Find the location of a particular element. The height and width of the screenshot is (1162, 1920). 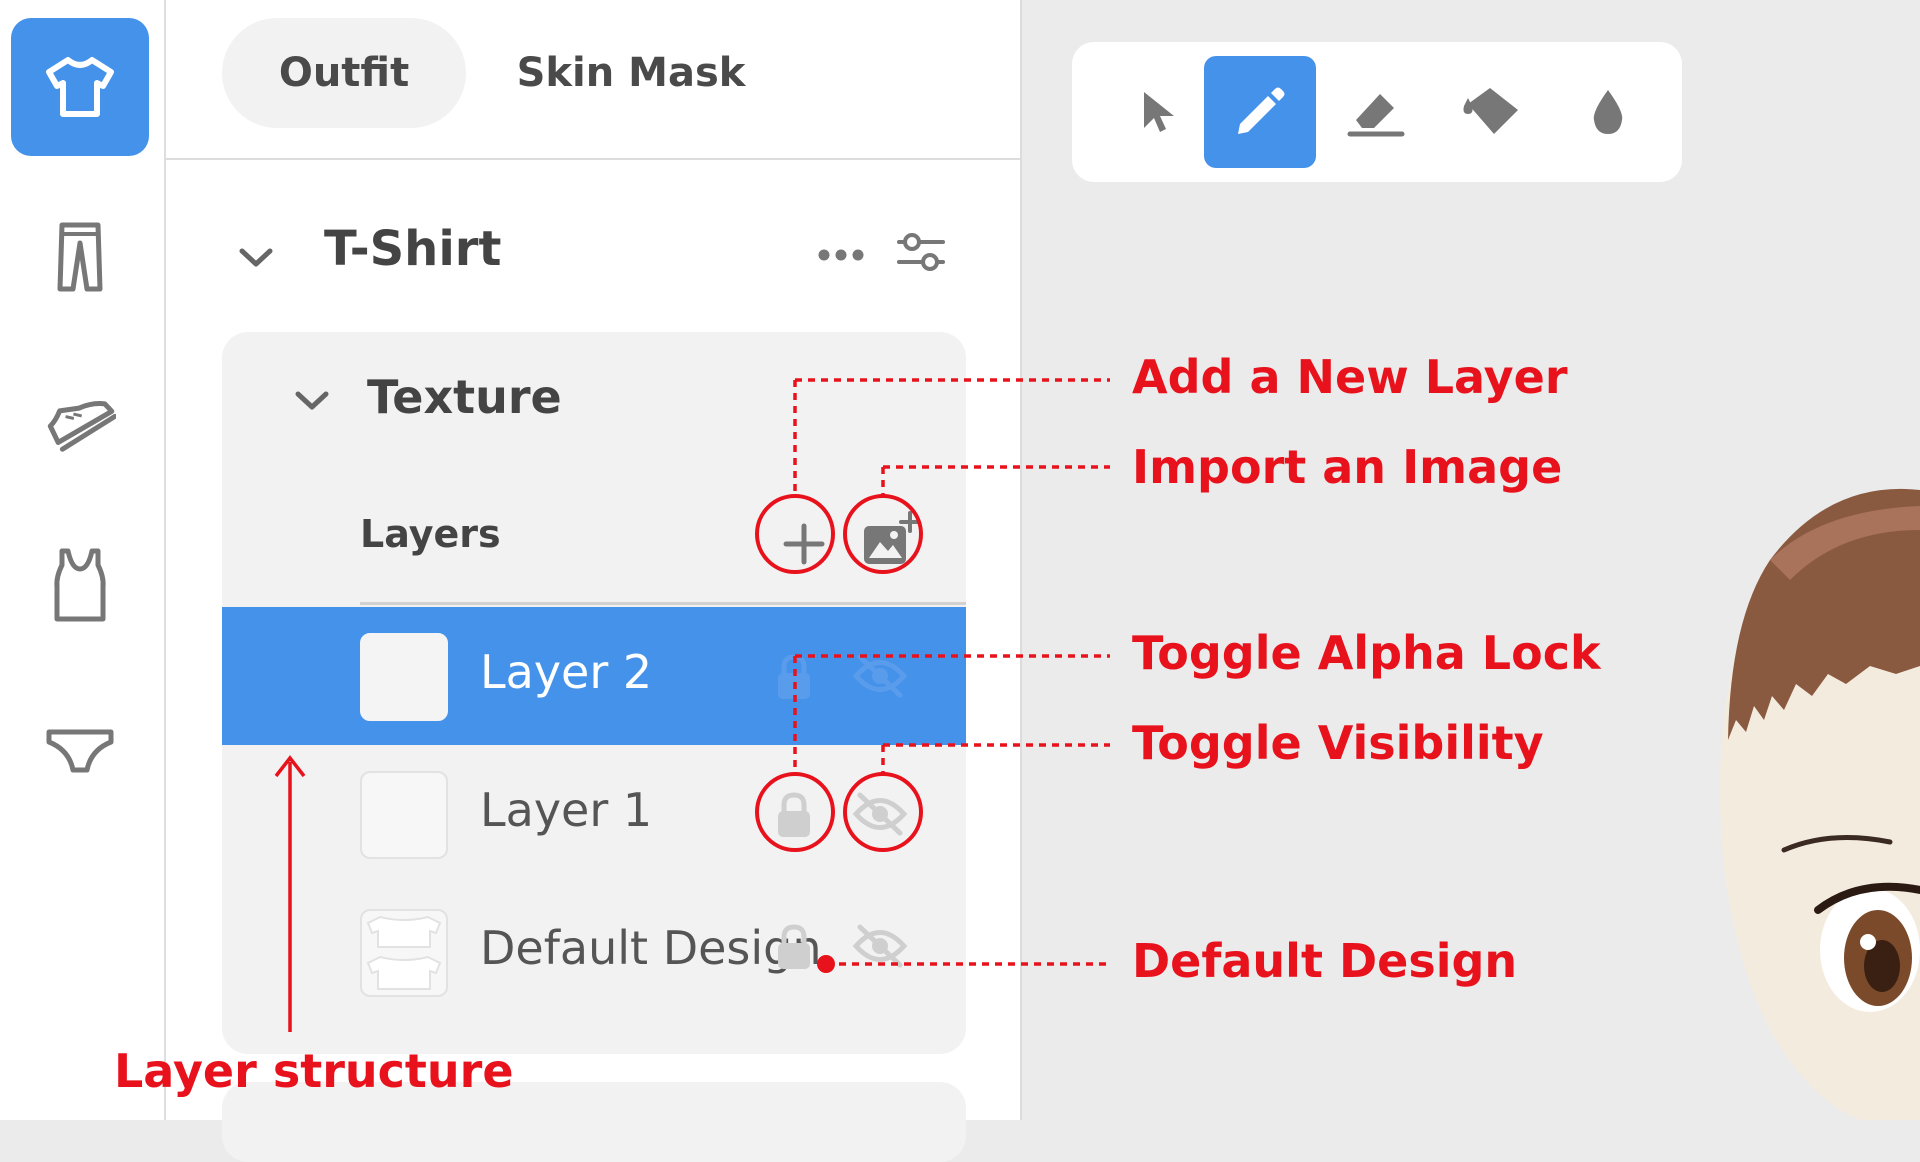

annotation-default-design: Default Design is located at coordinates (1325, 961).